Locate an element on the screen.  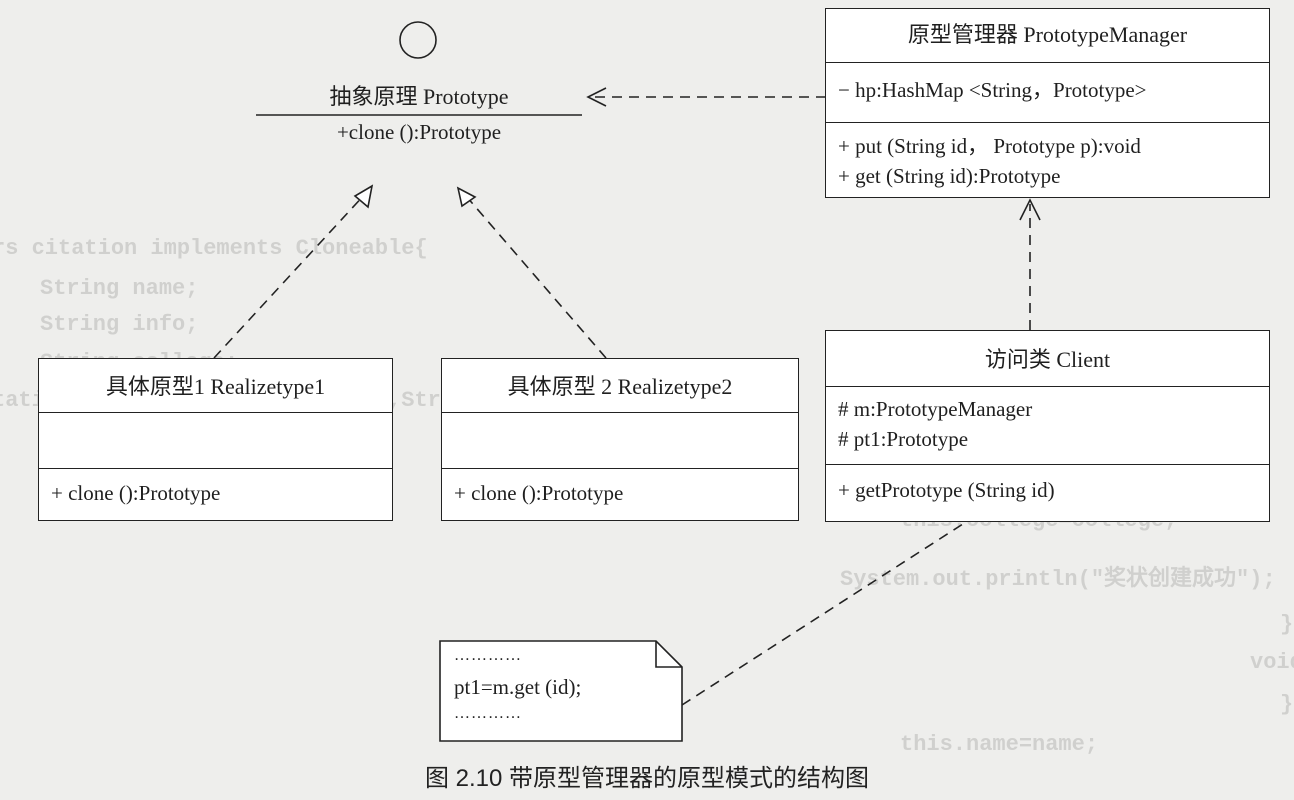
method-row: + getPrototype (String id) is located at coordinates (946, 490).